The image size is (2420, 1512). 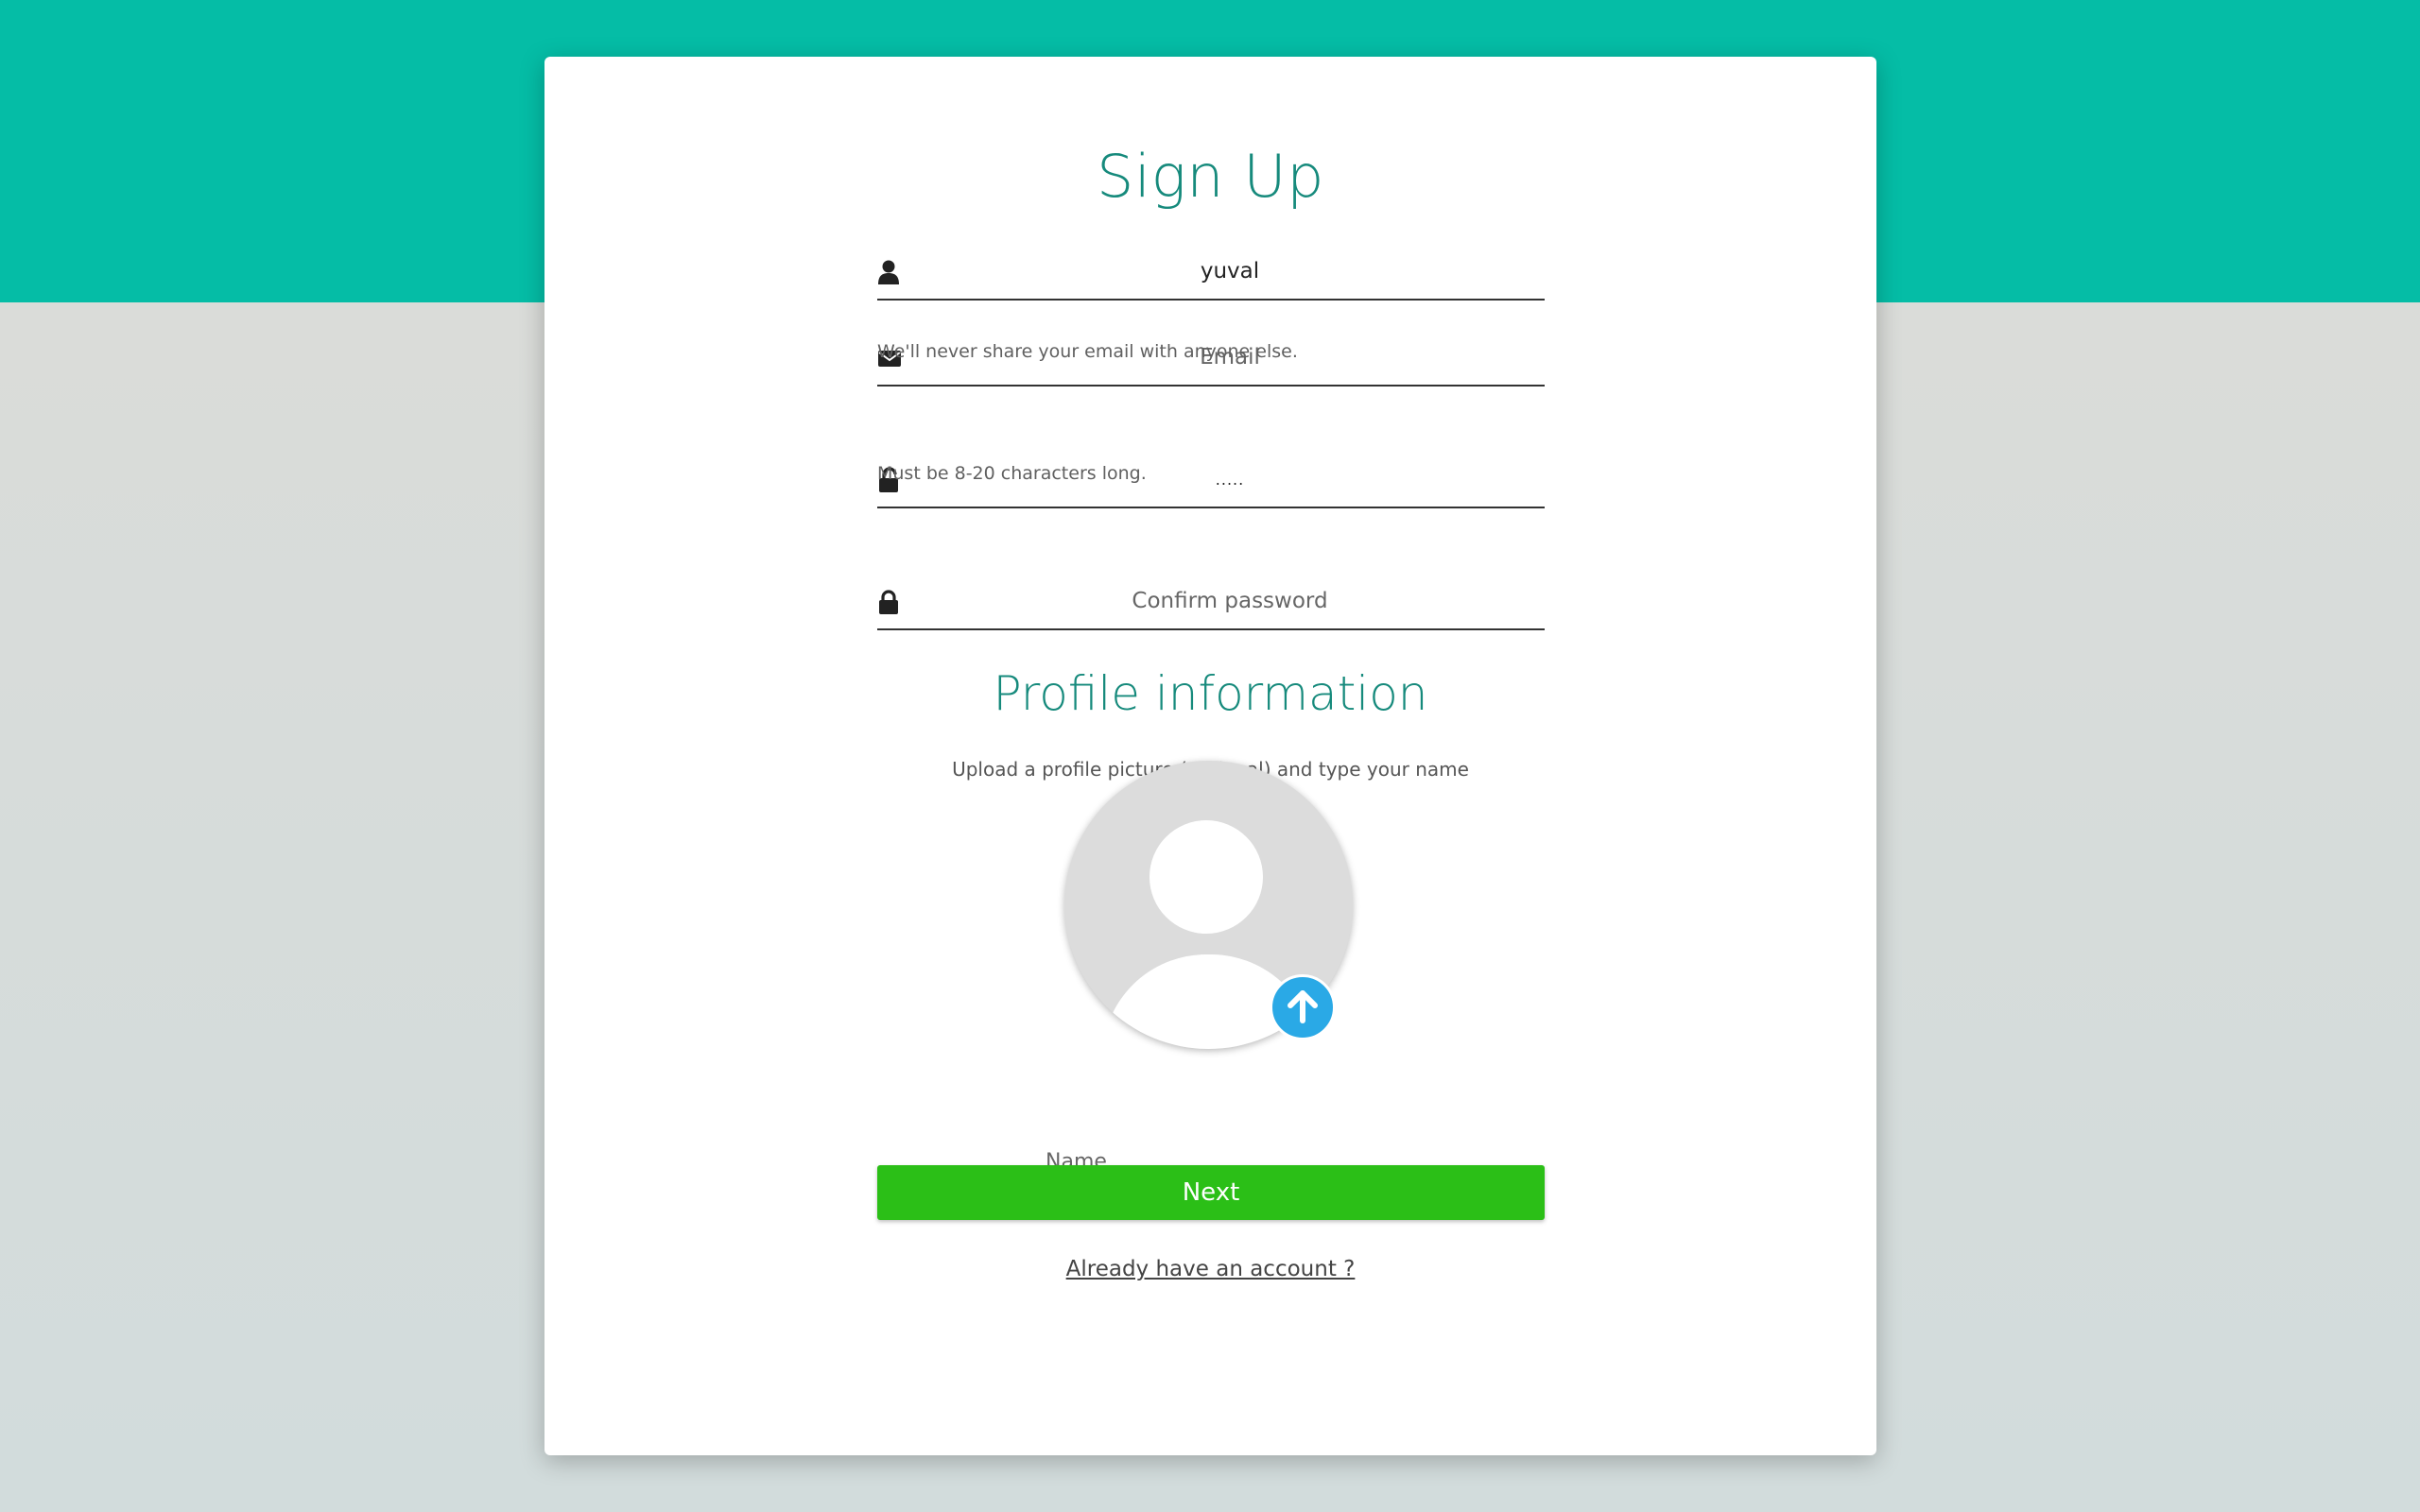 I want to click on confirm-password-input, so click(x=1230, y=601).